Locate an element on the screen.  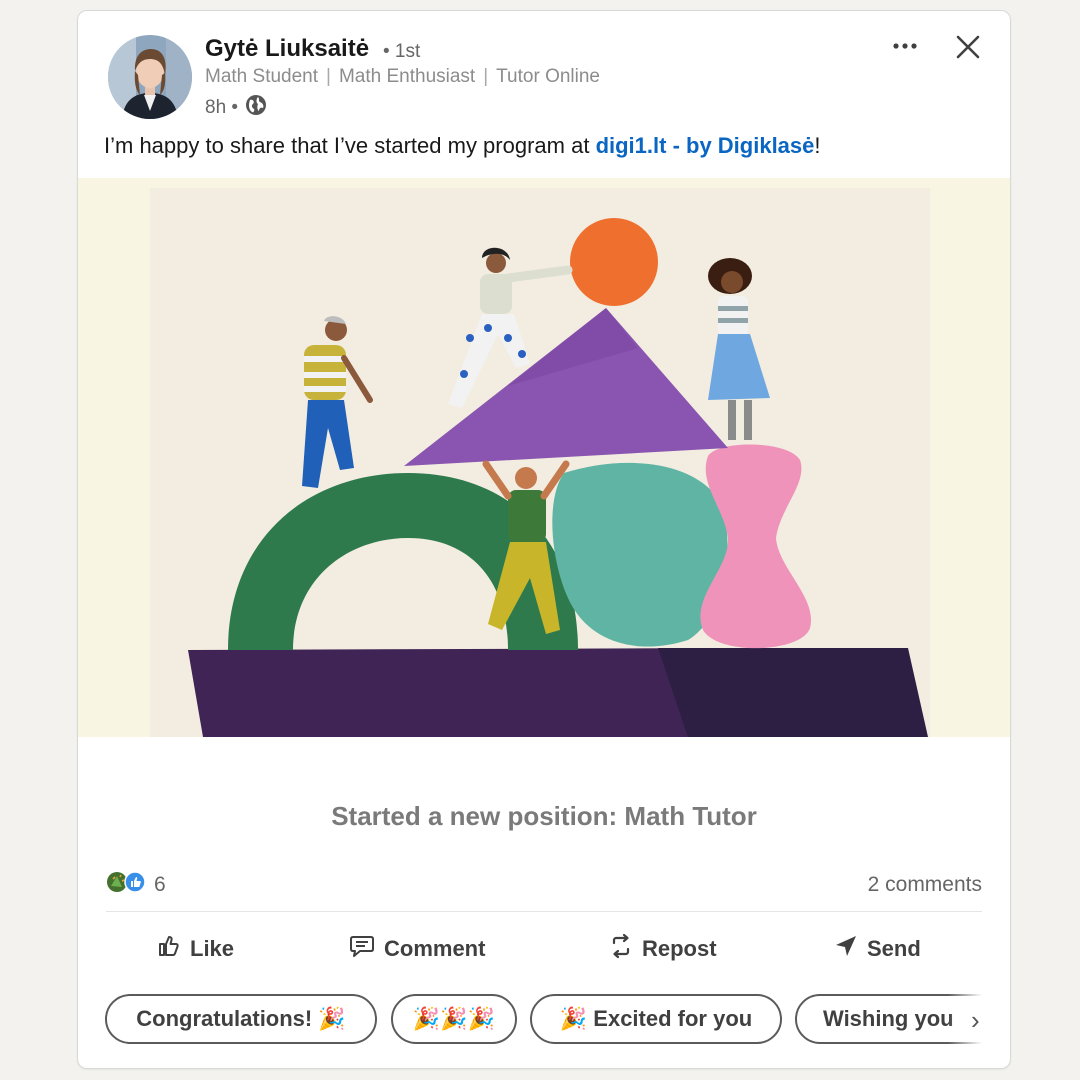
comment-label: Comment is located at coordinates (435, 948).